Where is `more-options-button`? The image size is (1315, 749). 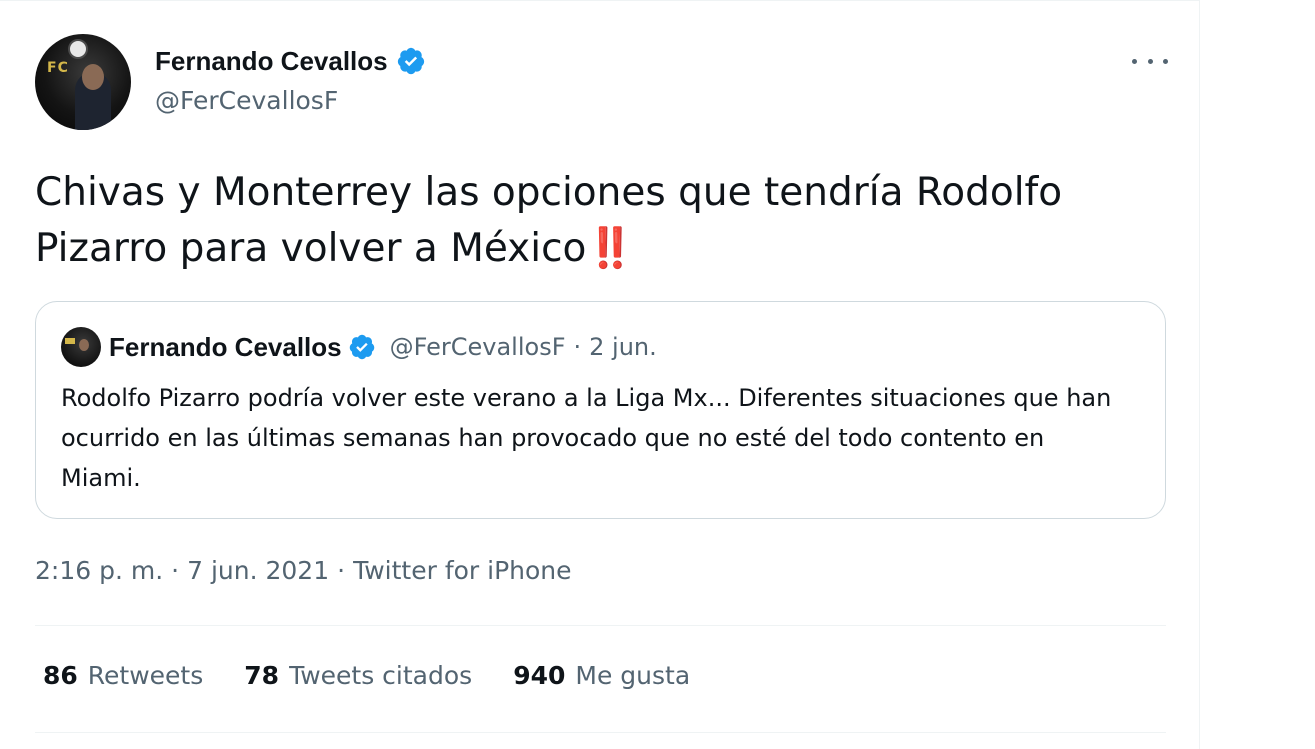
more-options-button is located at coordinates (1150, 61).